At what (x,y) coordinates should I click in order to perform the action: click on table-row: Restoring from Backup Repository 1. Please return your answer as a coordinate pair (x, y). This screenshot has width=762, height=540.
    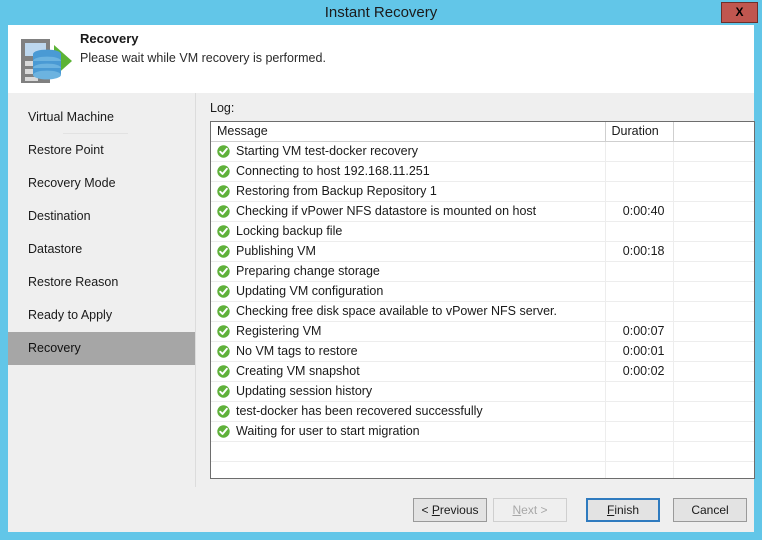
    Looking at the image, I should click on (482, 191).